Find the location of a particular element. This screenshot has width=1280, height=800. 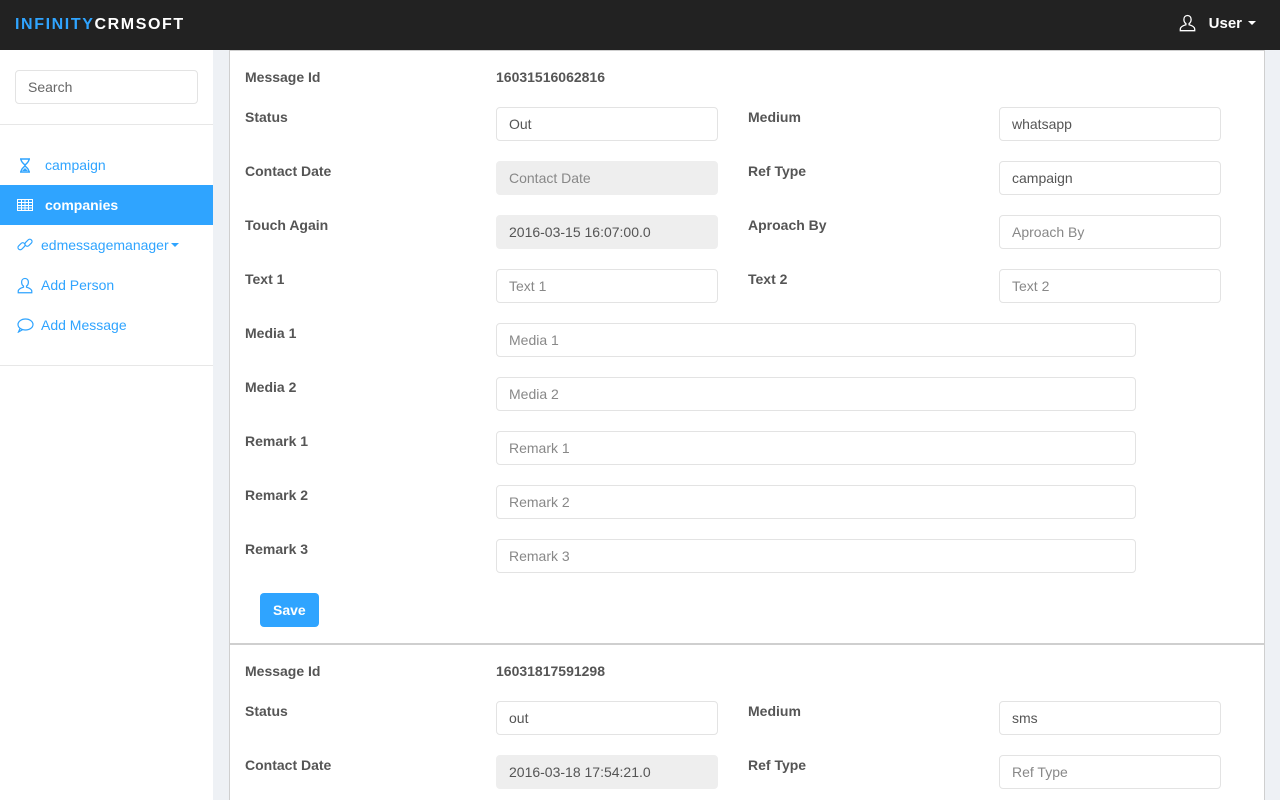

text2-input is located at coordinates (1110, 286).